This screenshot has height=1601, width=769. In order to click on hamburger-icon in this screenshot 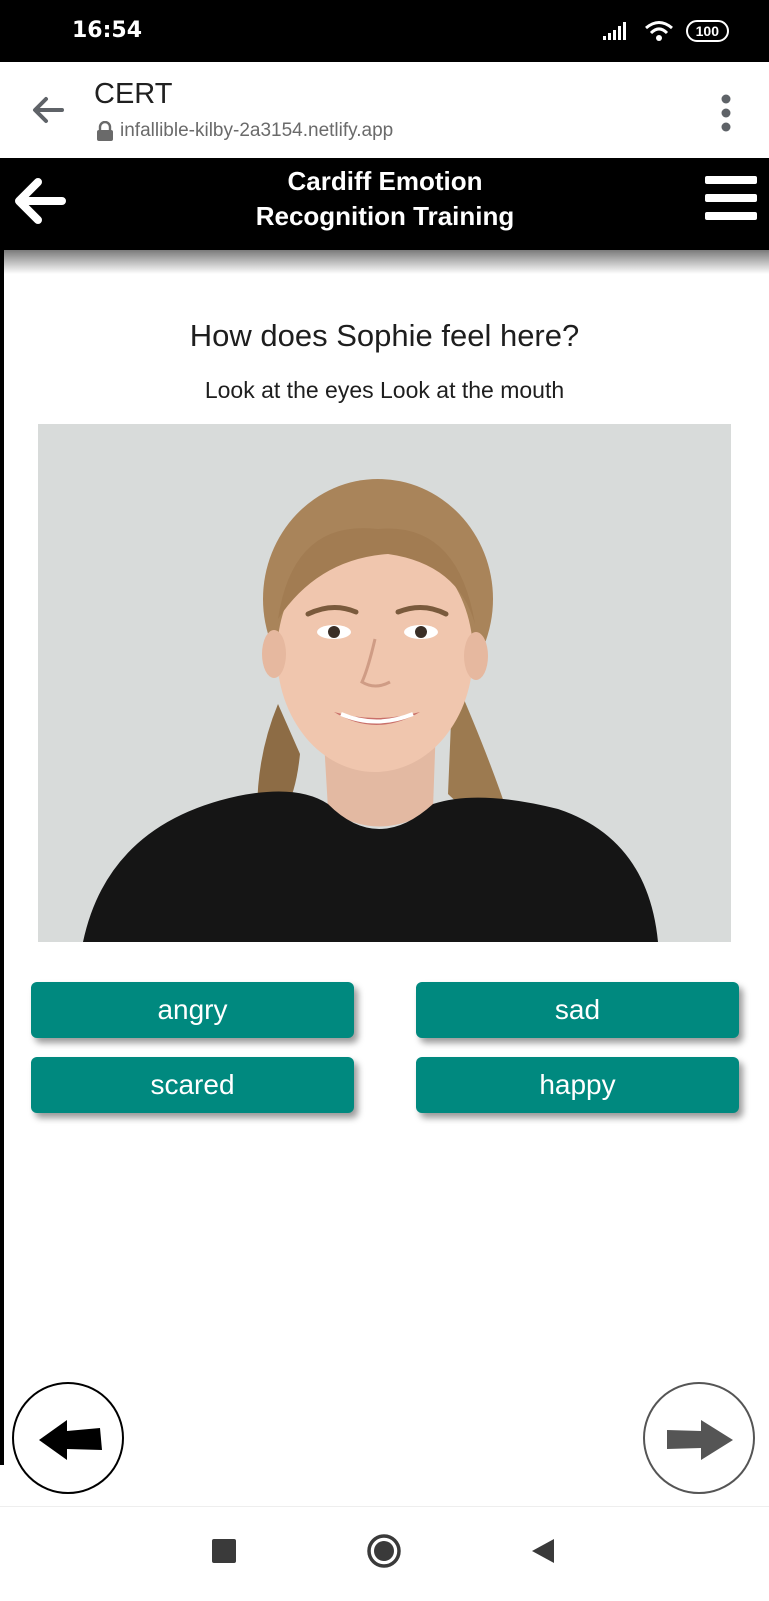, I will do `click(731, 198)`.